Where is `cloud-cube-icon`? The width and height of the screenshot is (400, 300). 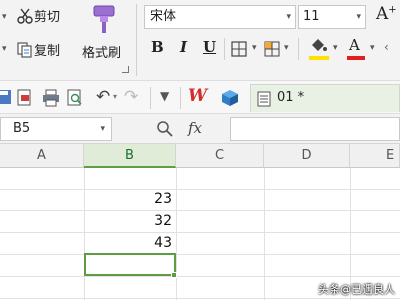
cloud-cube-icon is located at coordinates (230, 98).